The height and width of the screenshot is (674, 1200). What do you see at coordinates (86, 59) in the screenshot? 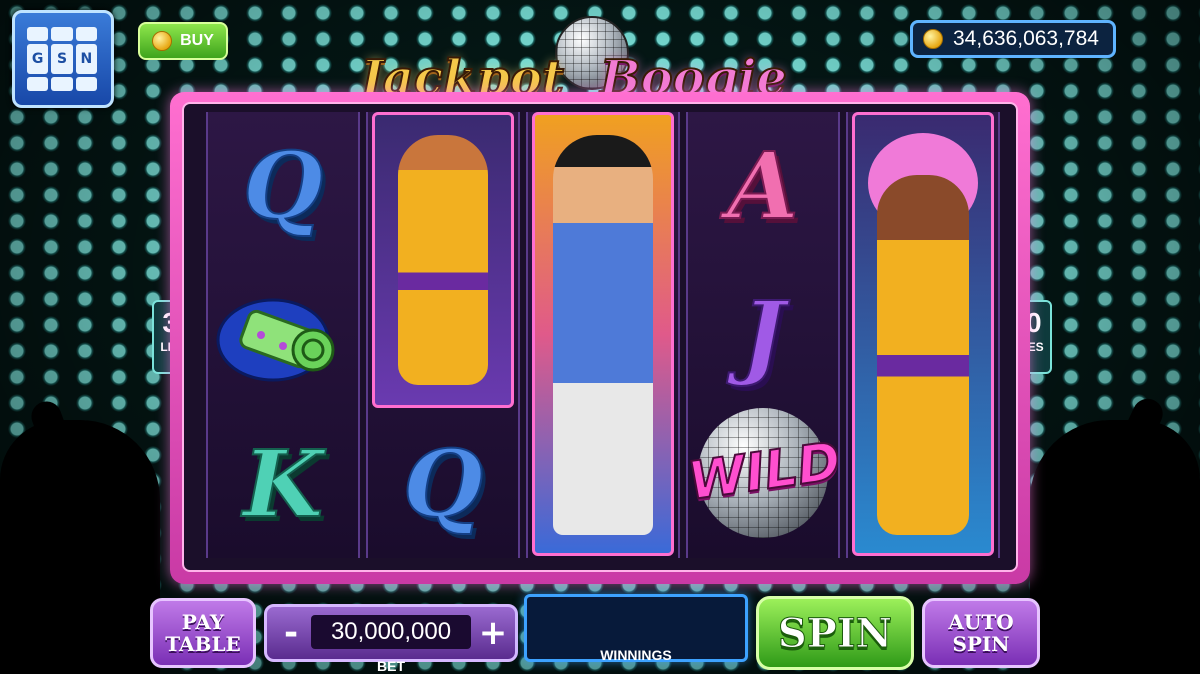
I see `gsn-cell: N` at bounding box center [86, 59].